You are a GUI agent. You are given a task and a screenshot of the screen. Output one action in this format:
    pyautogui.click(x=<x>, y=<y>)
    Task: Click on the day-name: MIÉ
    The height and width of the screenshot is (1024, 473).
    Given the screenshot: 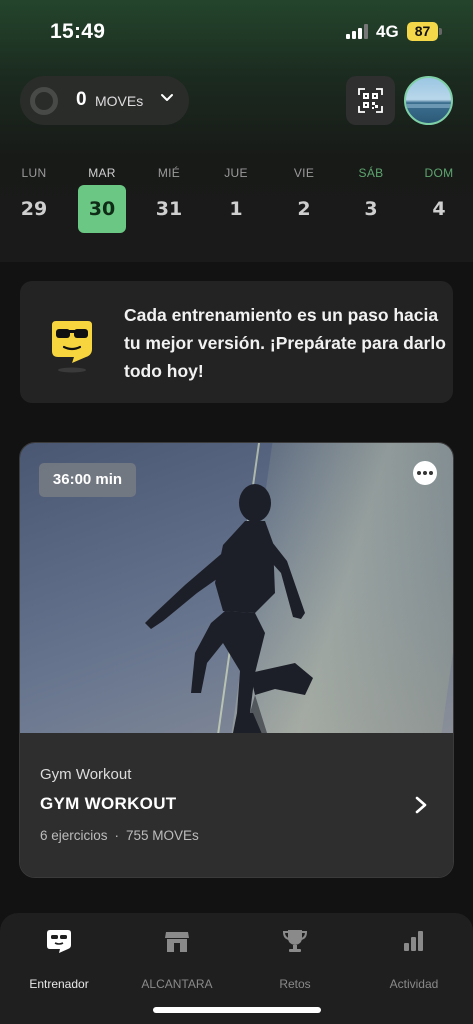 What is the action you would take?
    pyautogui.click(x=169, y=173)
    